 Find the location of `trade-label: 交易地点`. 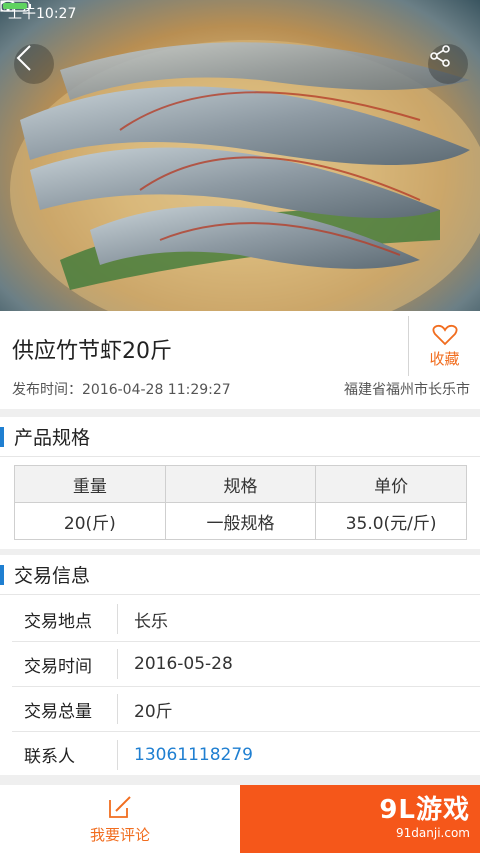

trade-label: 交易地点 is located at coordinates (65, 619).